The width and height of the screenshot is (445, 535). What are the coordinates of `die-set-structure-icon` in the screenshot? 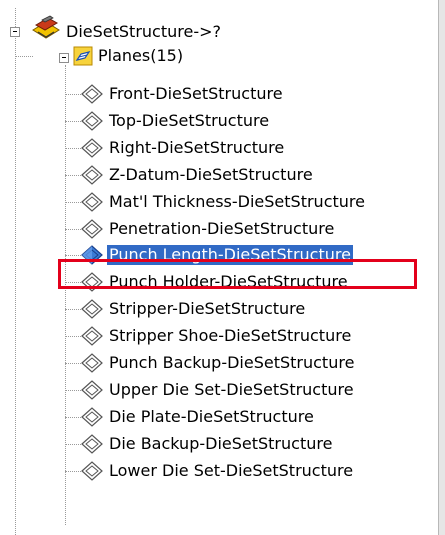 It's located at (46, 27).